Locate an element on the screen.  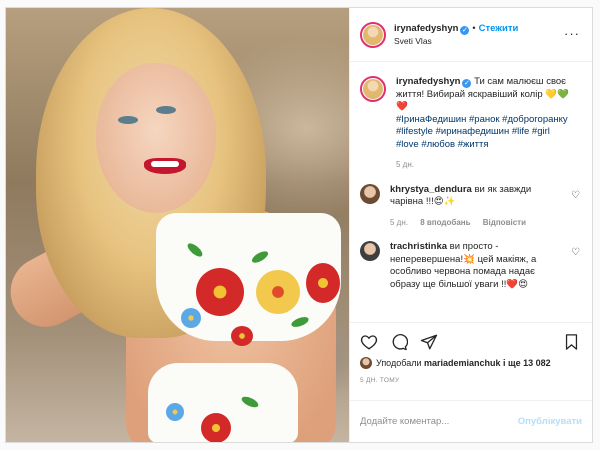
share-icon is located at coordinates (429, 342).